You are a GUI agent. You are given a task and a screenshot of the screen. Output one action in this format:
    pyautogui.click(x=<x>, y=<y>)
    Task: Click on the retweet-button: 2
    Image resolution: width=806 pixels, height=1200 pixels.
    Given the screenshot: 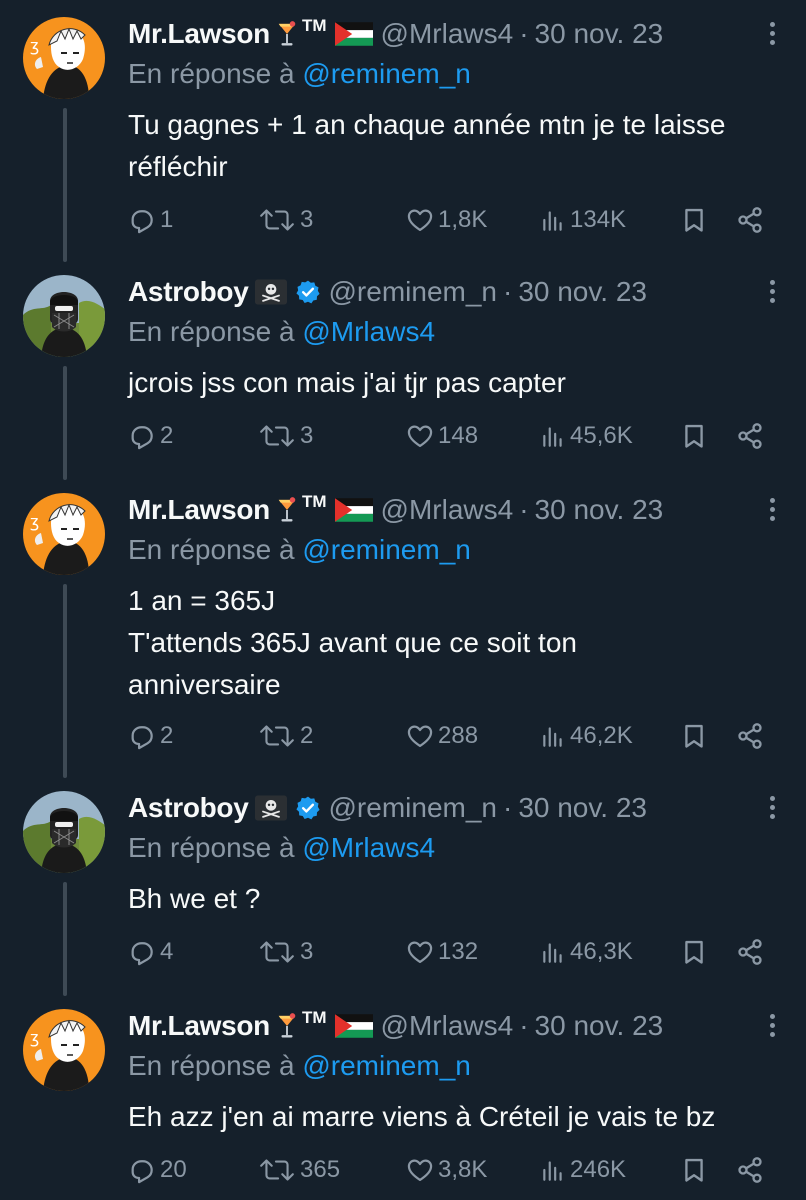 What is the action you would take?
    pyautogui.click(x=285, y=736)
    